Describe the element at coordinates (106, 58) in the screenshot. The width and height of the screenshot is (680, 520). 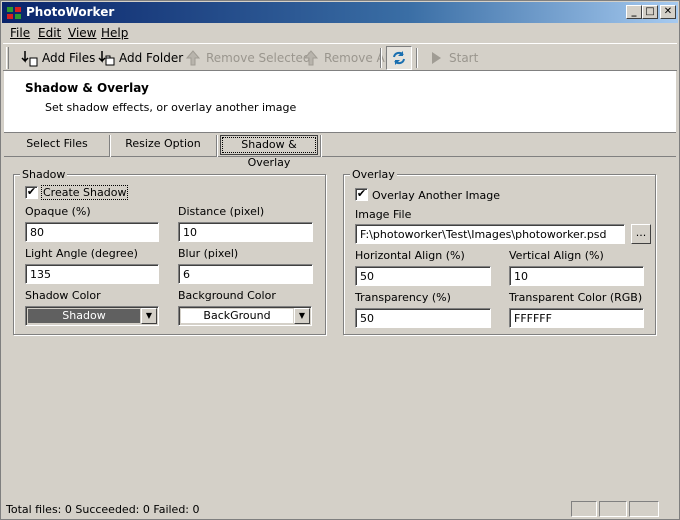
I see `add-folder-icon` at that location.